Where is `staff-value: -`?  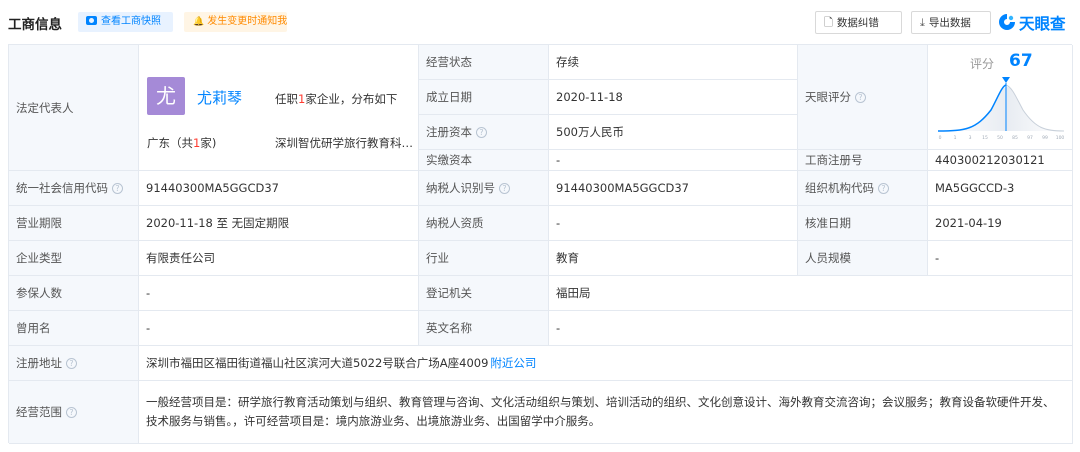
staff-value: - is located at coordinates (1000, 258).